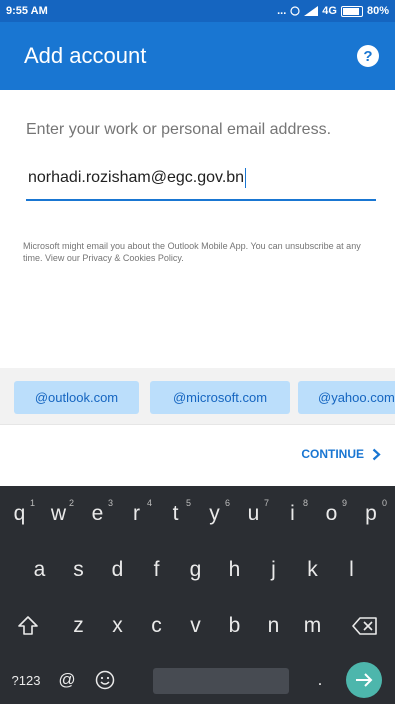  Describe the element at coordinates (149, 503) in the screenshot. I see `key-hint: 4` at that location.